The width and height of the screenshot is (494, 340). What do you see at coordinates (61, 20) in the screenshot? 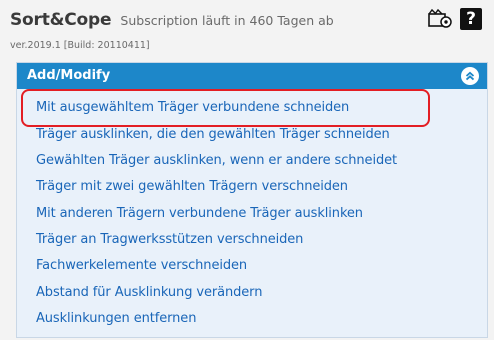
I see `app-name: Sort&Cope` at bounding box center [61, 20].